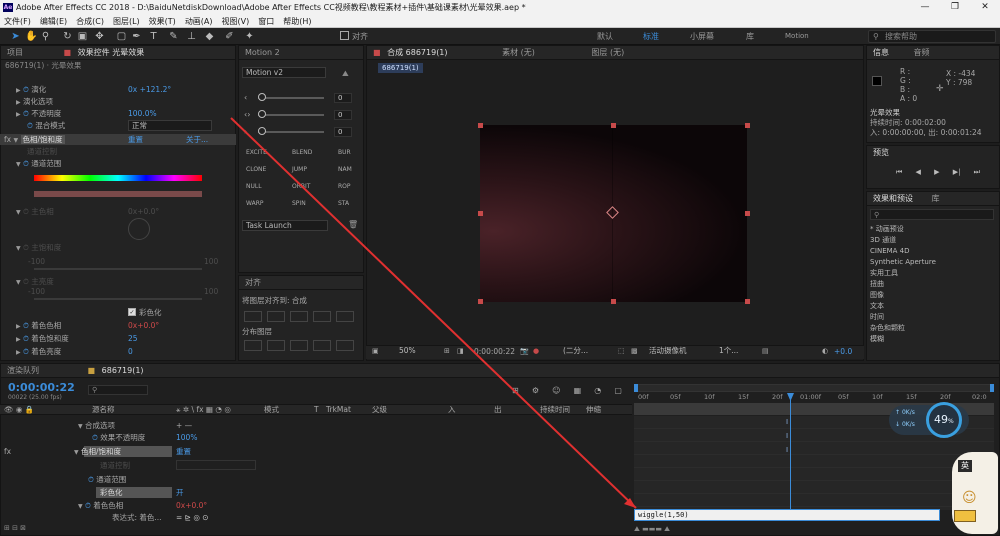 This screenshot has width=1000, height=536. I want to click on color-channel-icon: ●, so click(536, 351).